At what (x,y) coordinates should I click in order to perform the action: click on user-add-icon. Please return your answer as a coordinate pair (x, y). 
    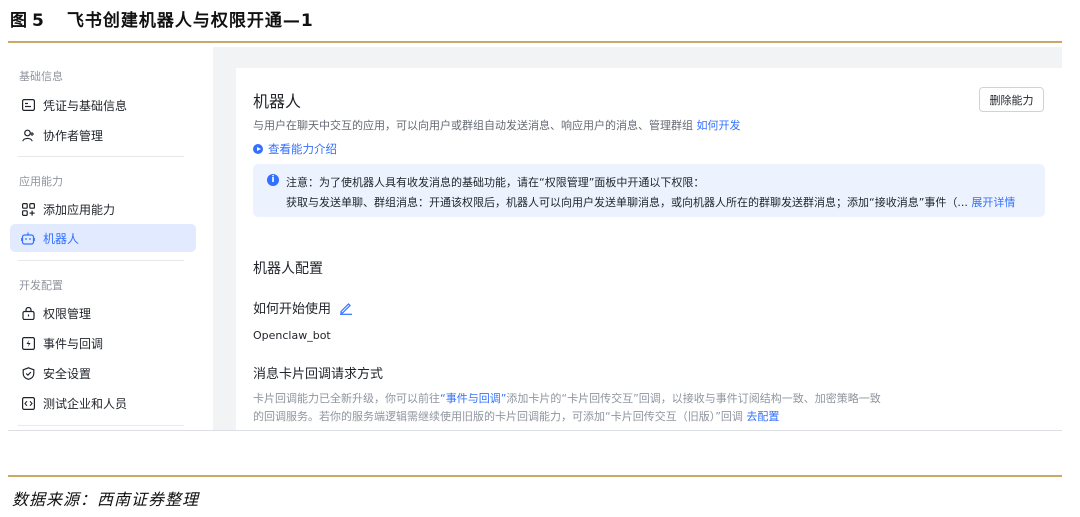
    Looking at the image, I should click on (28, 135).